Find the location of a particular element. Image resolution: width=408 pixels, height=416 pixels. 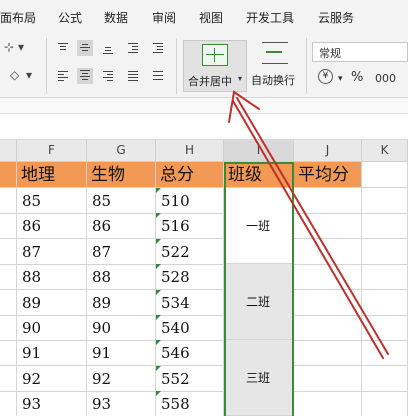

table-cell: 534 is located at coordinates (190, 302).